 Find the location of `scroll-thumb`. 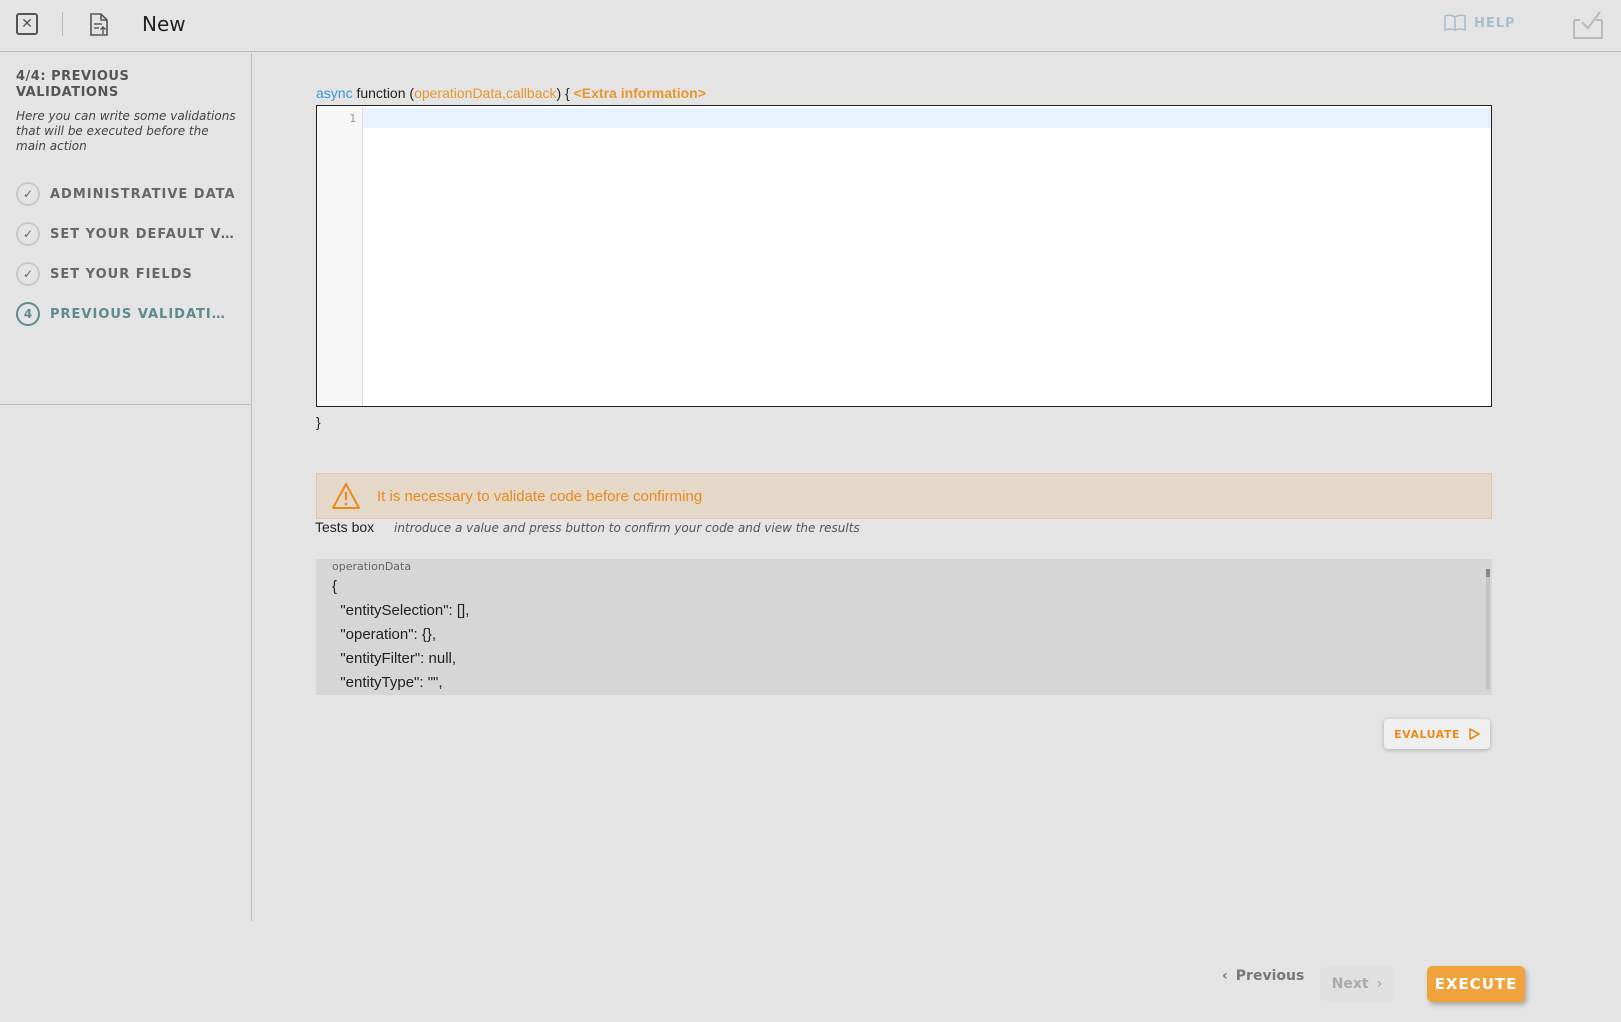

scroll-thumb is located at coordinates (1488, 573).